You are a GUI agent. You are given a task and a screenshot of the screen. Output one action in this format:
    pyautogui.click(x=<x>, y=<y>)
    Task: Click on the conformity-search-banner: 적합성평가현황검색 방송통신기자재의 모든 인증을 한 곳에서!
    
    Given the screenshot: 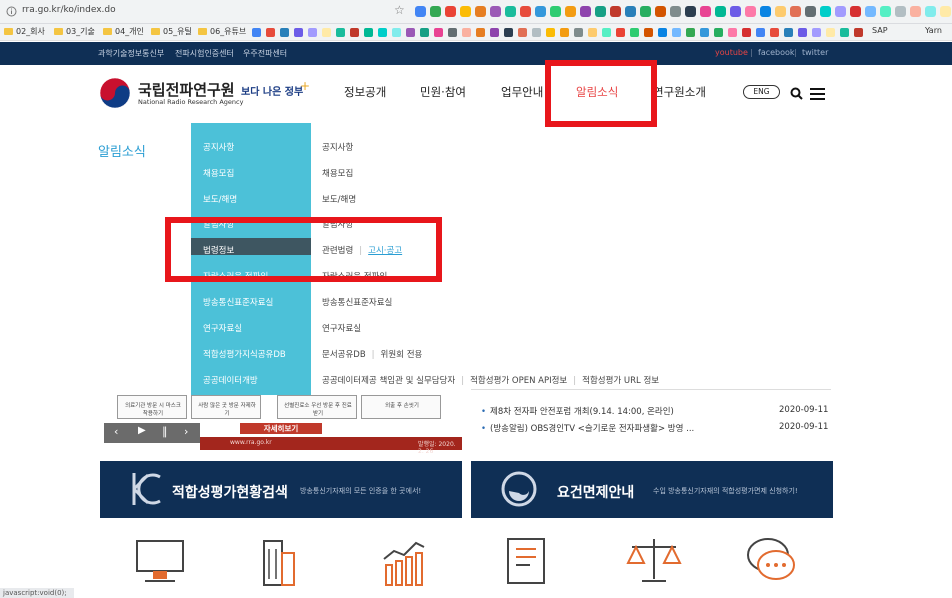 What is the action you would take?
    pyautogui.click(x=281, y=489)
    